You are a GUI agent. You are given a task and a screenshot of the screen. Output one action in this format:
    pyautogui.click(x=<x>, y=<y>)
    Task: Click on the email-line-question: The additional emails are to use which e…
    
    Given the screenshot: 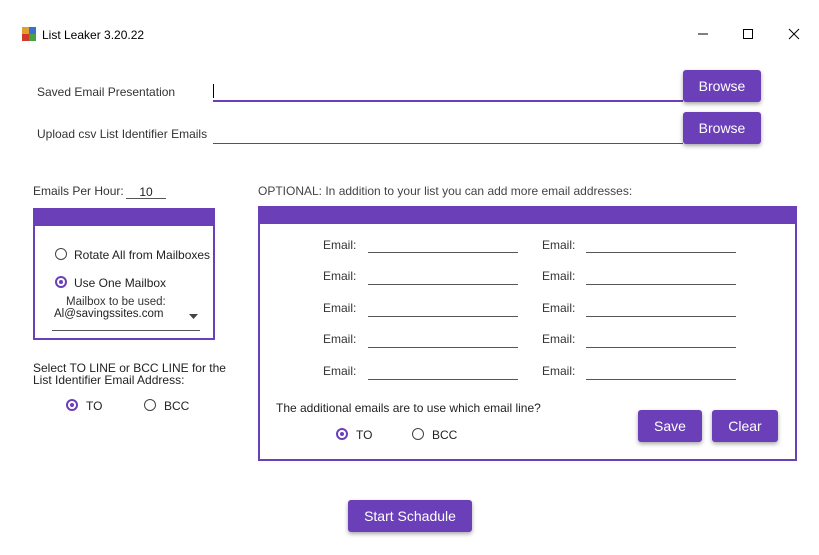 What is the action you would take?
    pyautogui.click(x=408, y=408)
    